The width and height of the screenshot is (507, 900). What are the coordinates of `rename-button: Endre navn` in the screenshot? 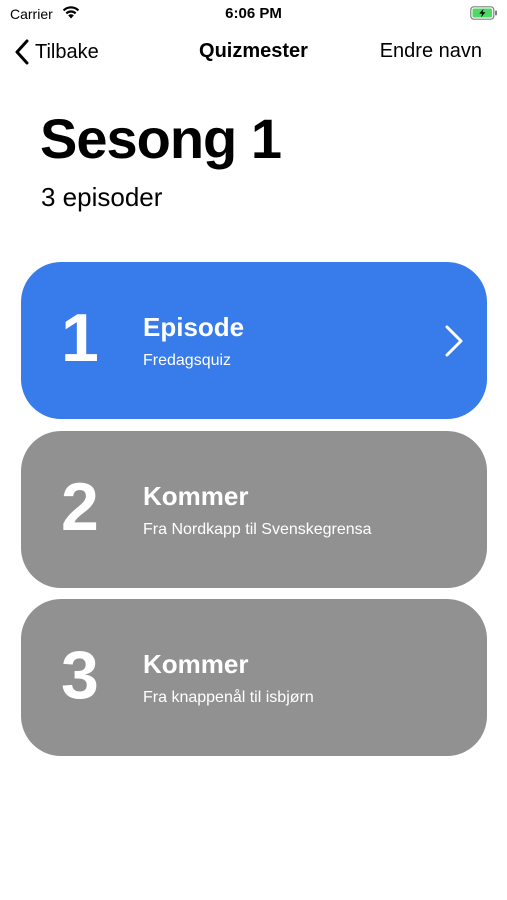 It's located at (431, 51).